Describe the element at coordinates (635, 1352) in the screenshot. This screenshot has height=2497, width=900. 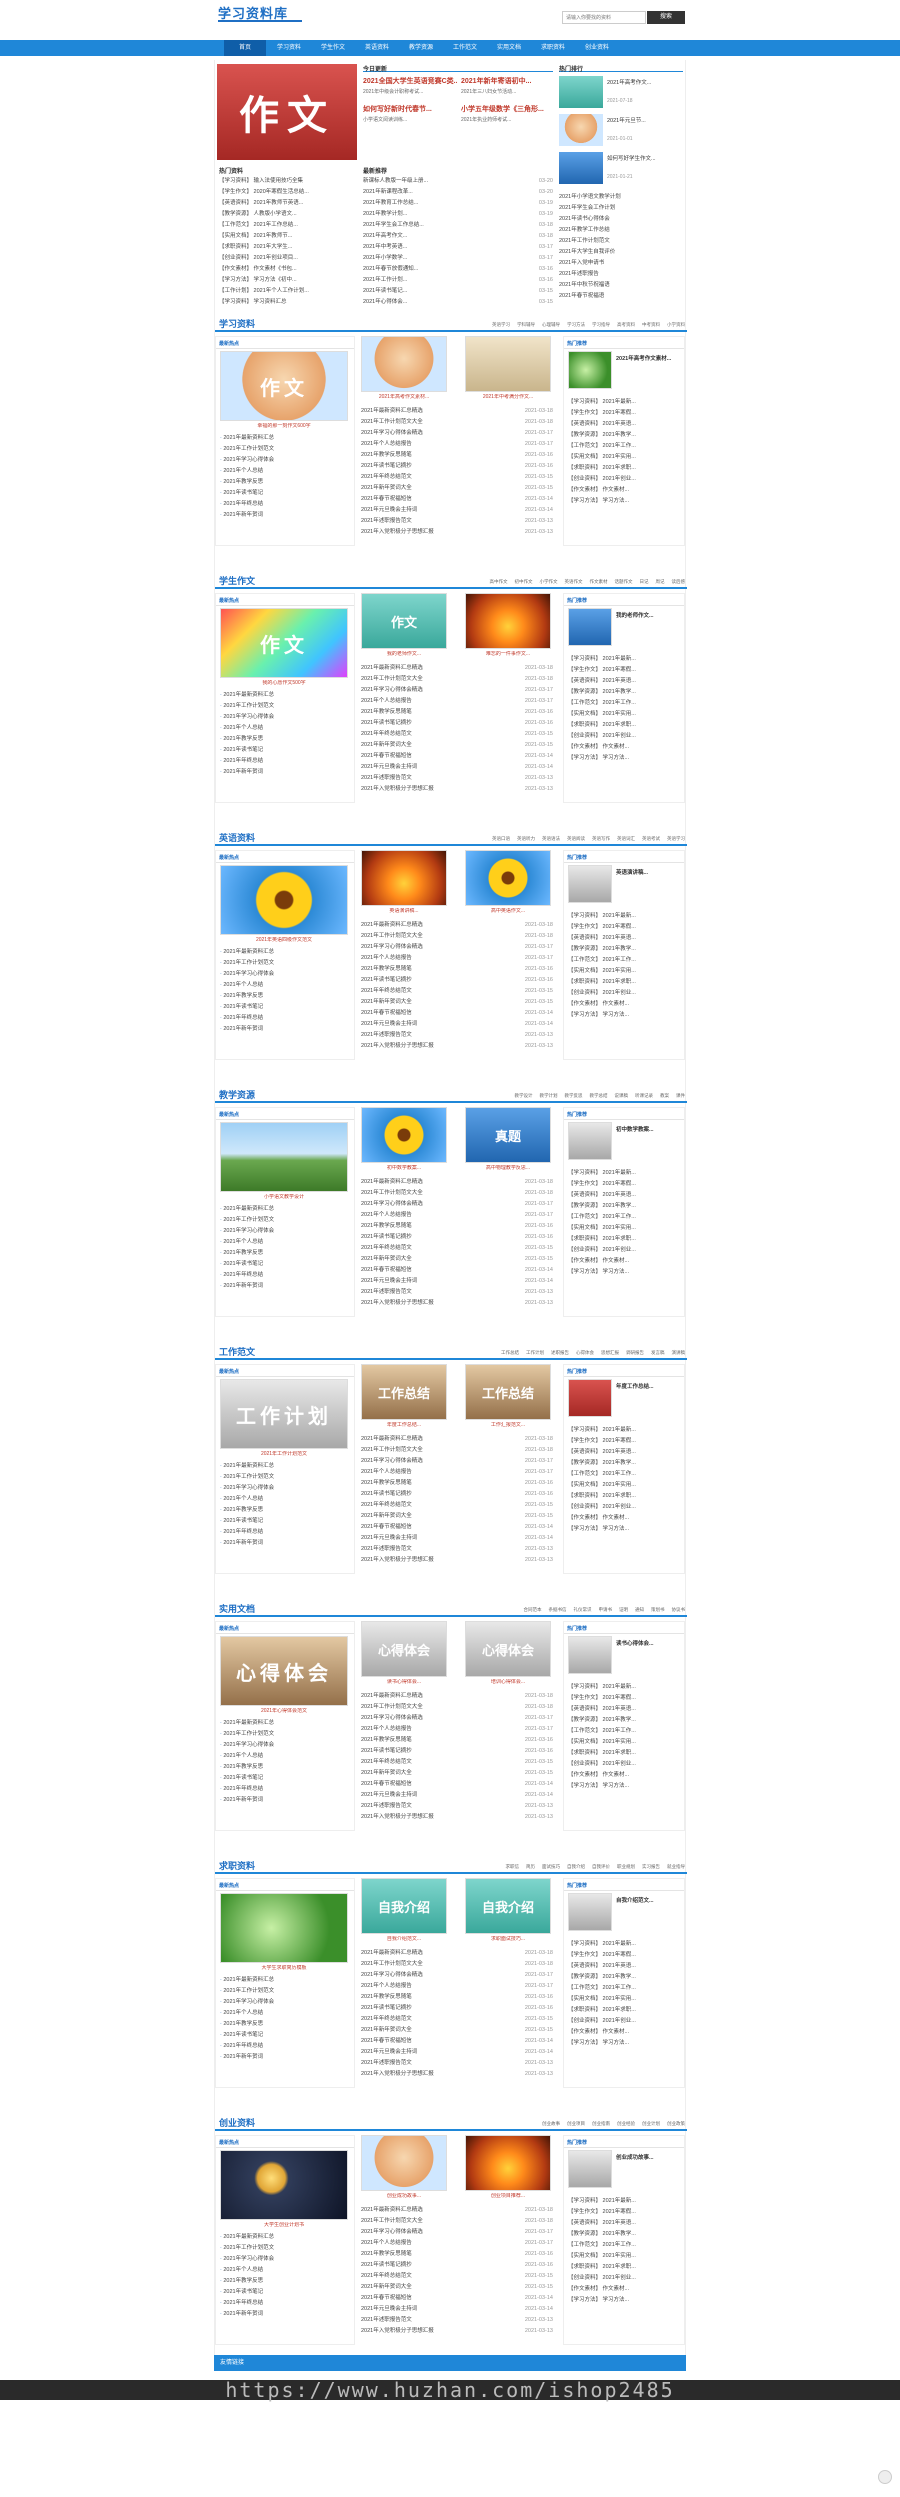
I see `section-tag: 调研报告` at that location.